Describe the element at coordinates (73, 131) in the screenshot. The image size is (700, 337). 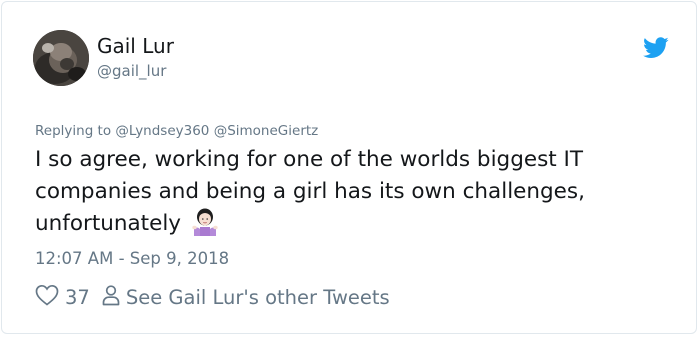
I see `replying-prefix: Replying to` at that location.